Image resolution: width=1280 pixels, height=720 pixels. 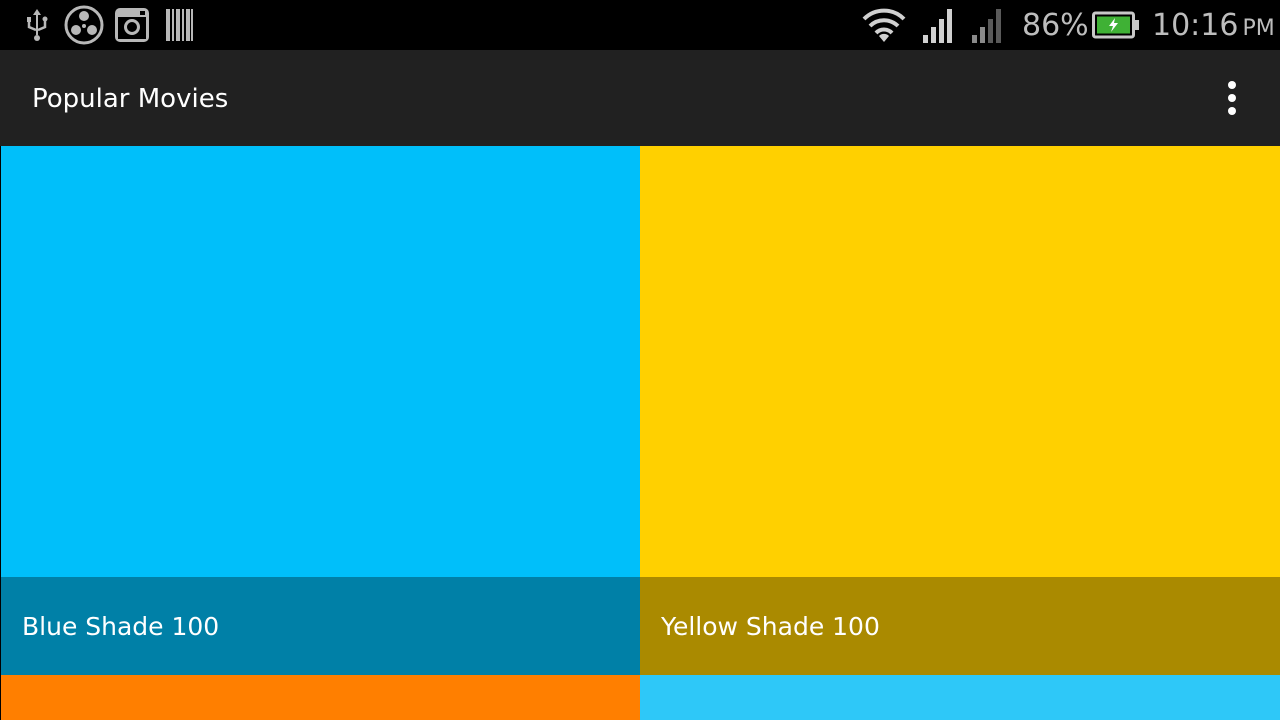 I want to click on usb-icon, so click(x=37, y=25).